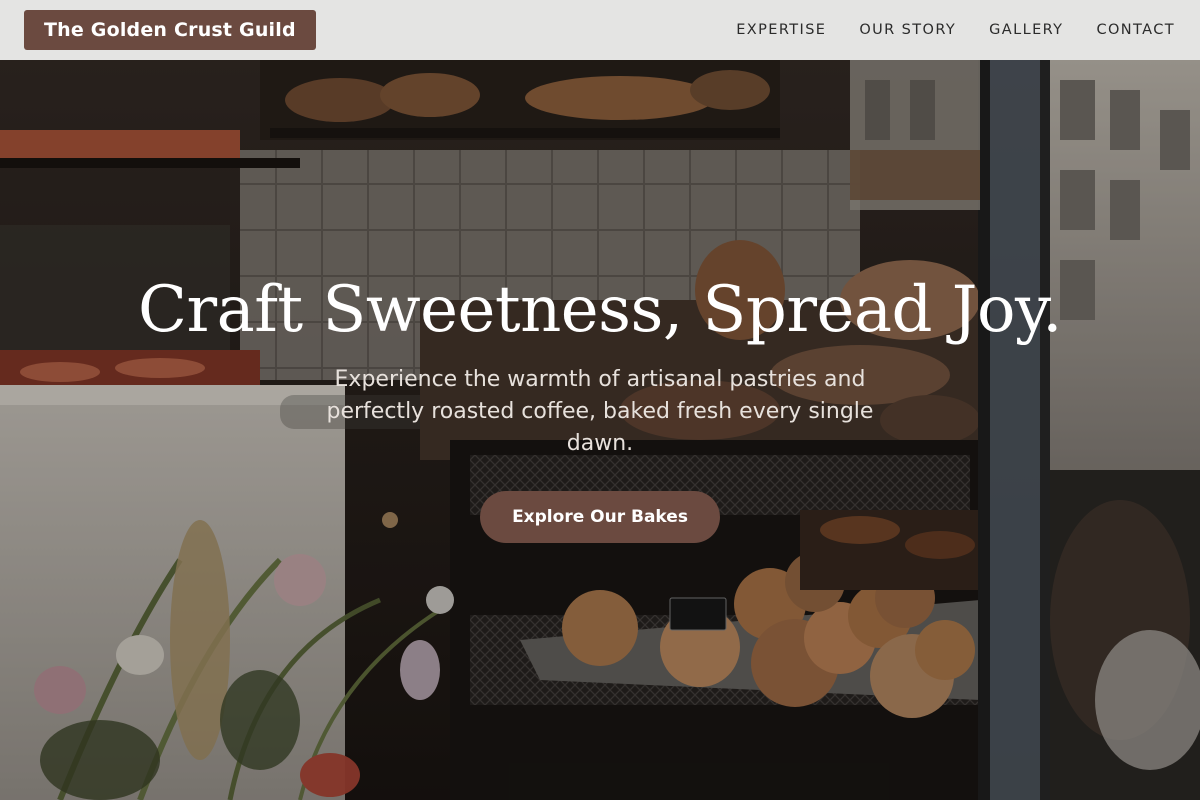 This screenshot has width=1200, height=800. Describe the element at coordinates (600, 517) in the screenshot. I see `explore-bakes-button: Explore Our Bakes` at that location.